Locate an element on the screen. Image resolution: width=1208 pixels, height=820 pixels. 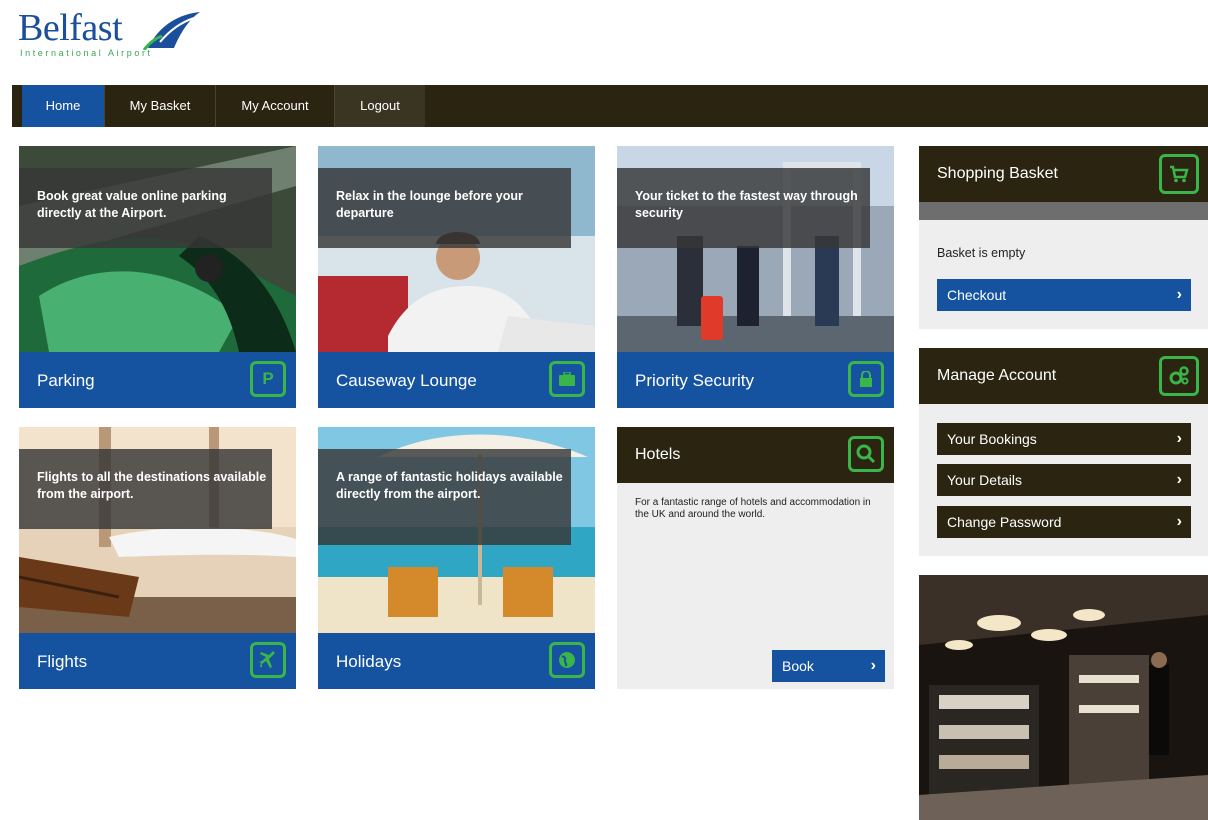
account-header: Manage Account is located at coordinates (1063, 376).